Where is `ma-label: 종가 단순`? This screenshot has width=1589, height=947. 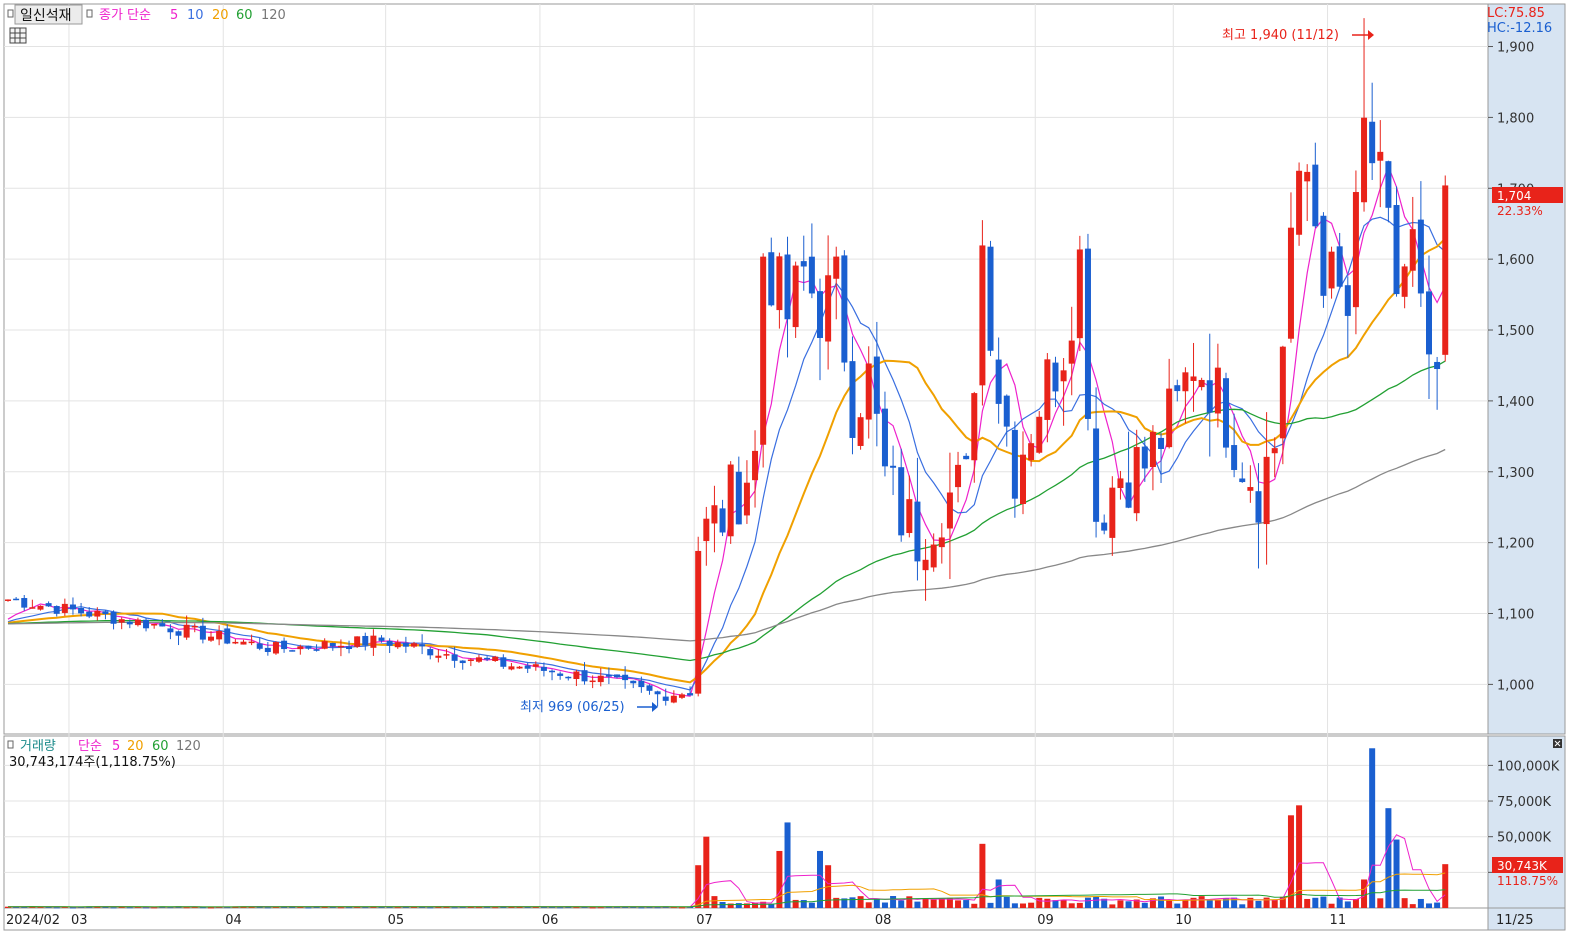 ma-label: 종가 단순 is located at coordinates (125, 15).